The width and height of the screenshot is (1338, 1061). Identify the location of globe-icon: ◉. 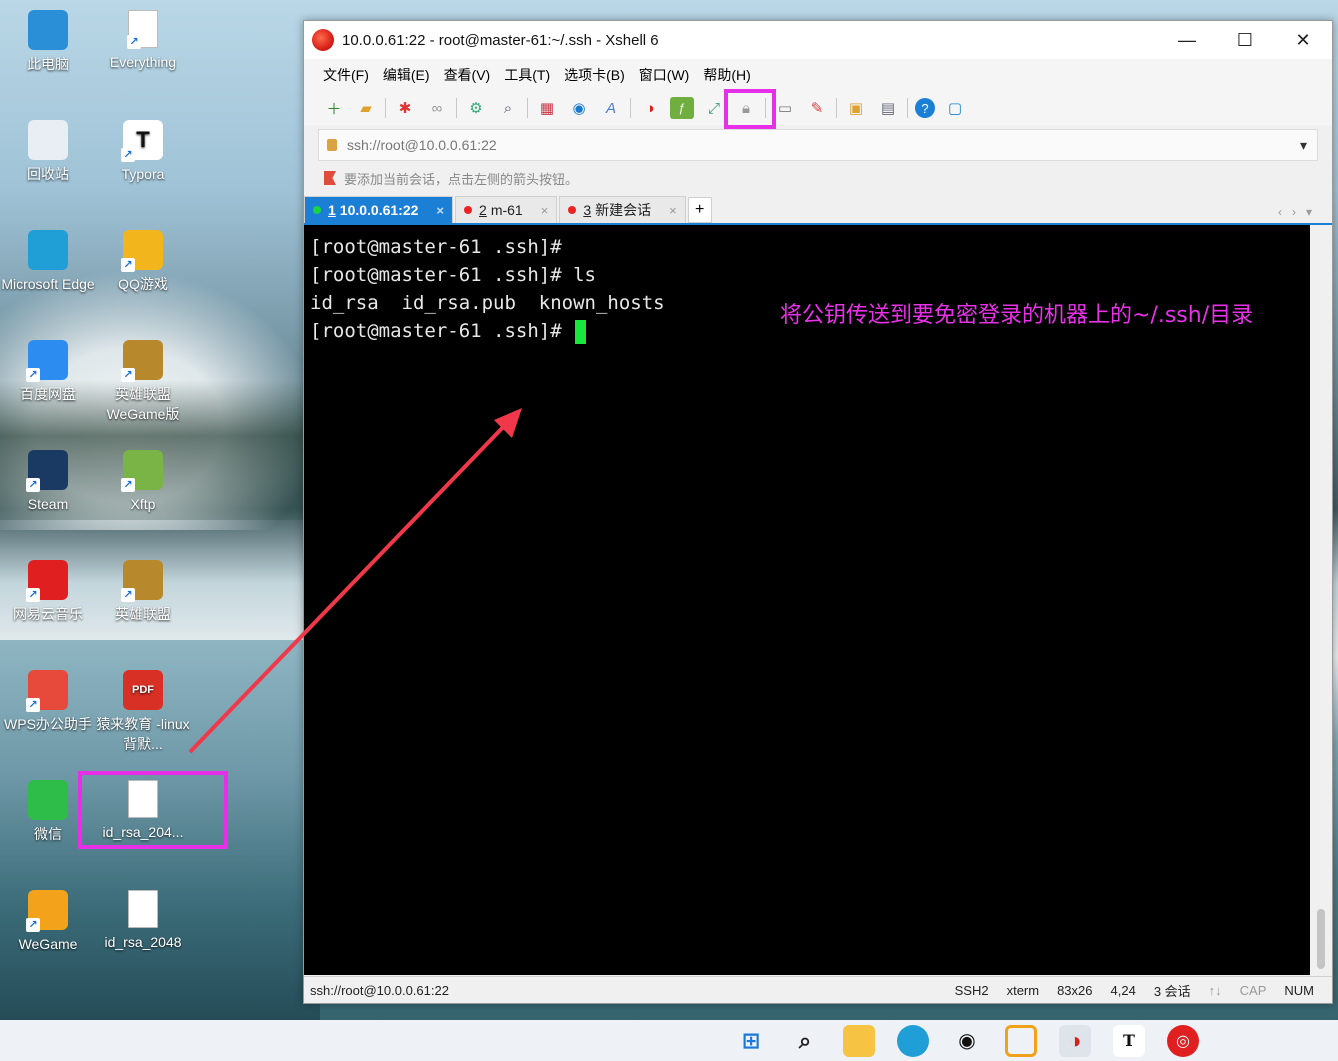
(579, 108).